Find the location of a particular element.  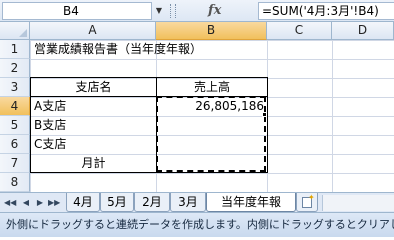

cell-a4: A支店 is located at coordinates (50, 106).